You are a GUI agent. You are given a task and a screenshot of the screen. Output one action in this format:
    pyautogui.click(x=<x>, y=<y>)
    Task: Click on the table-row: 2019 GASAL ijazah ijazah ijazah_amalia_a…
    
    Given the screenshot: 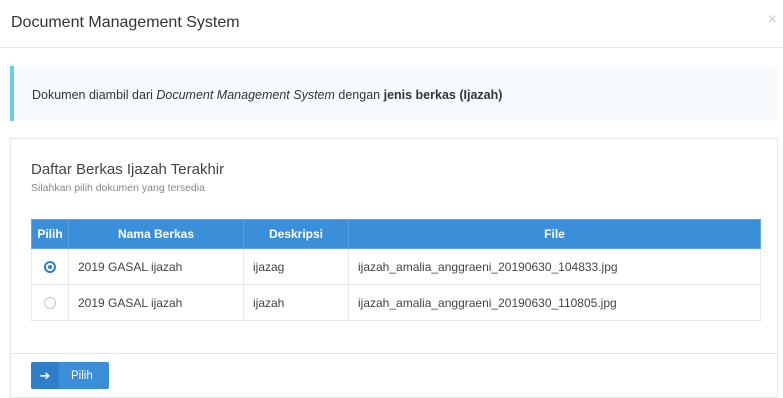 What is the action you would take?
    pyautogui.click(x=396, y=302)
    